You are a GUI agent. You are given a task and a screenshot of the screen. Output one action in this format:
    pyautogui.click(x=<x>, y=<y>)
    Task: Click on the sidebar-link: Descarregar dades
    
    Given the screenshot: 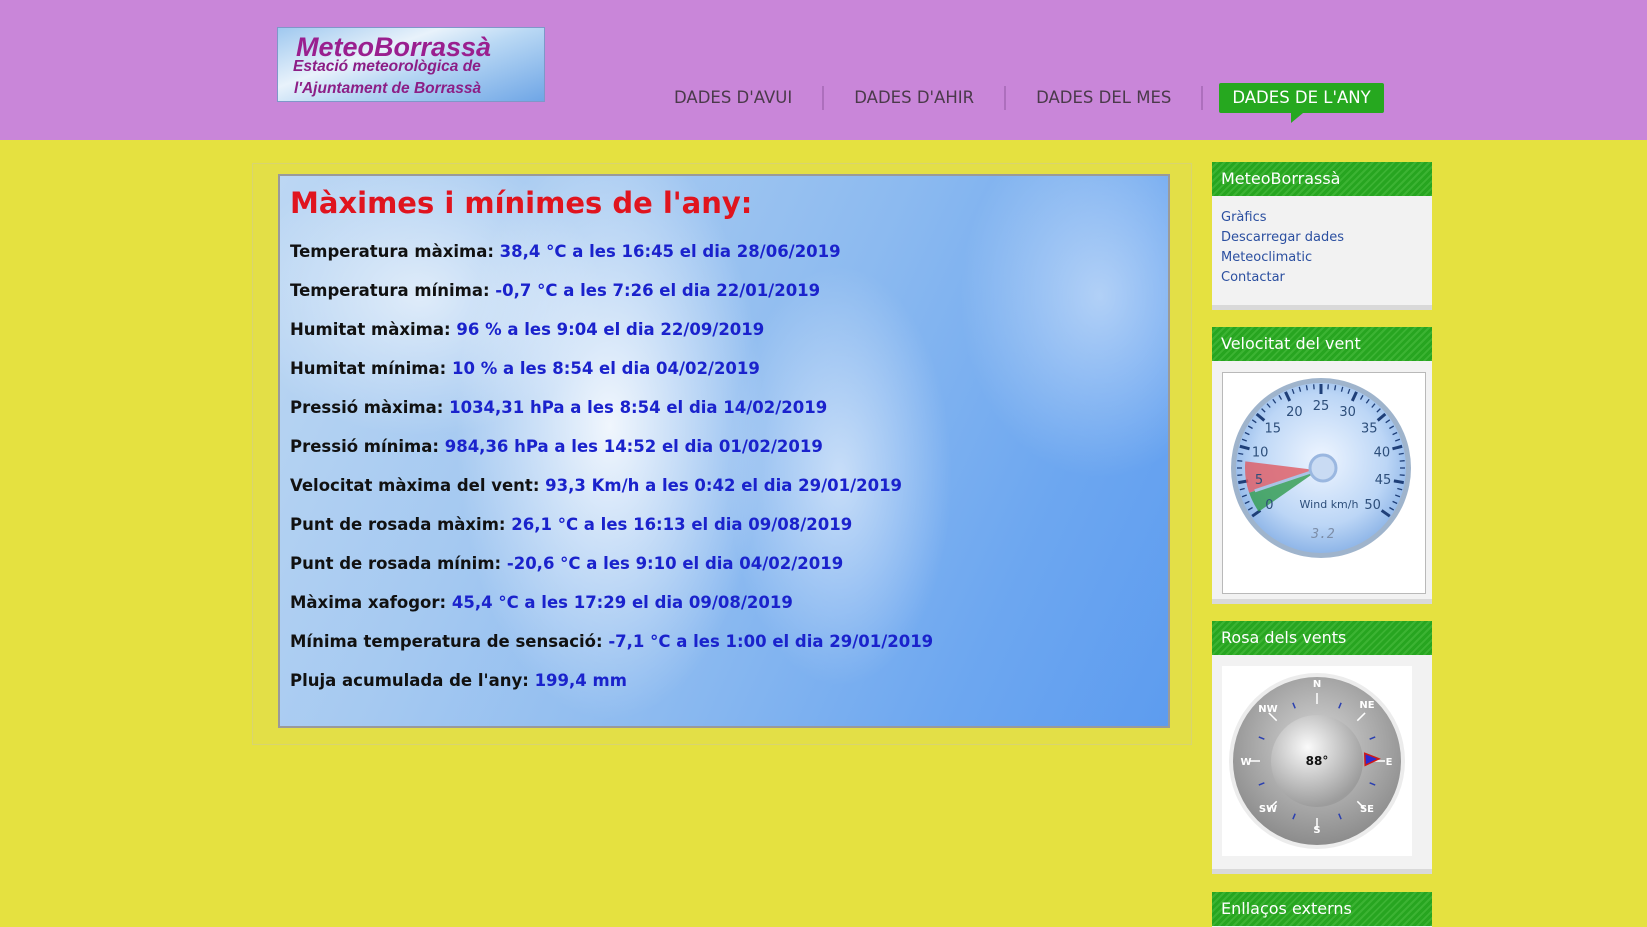 What is the action you would take?
    pyautogui.click(x=1322, y=238)
    